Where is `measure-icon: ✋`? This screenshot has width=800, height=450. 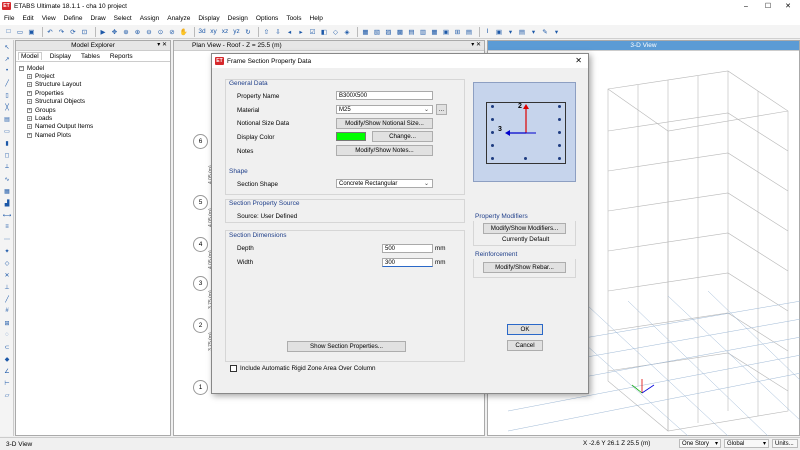 measure-icon: ✋ is located at coordinates (183, 31).